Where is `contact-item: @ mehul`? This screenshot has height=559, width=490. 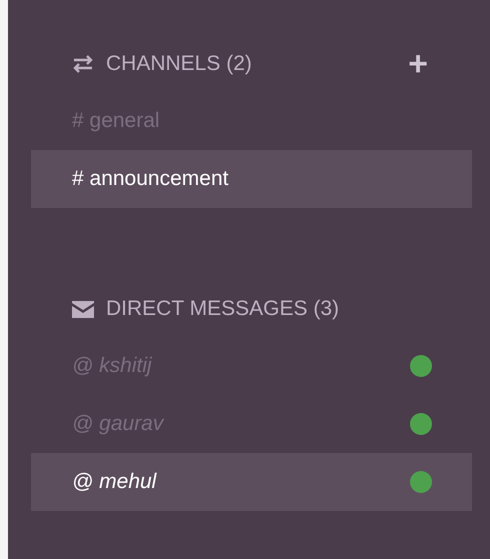 contact-item: @ mehul is located at coordinates (251, 482).